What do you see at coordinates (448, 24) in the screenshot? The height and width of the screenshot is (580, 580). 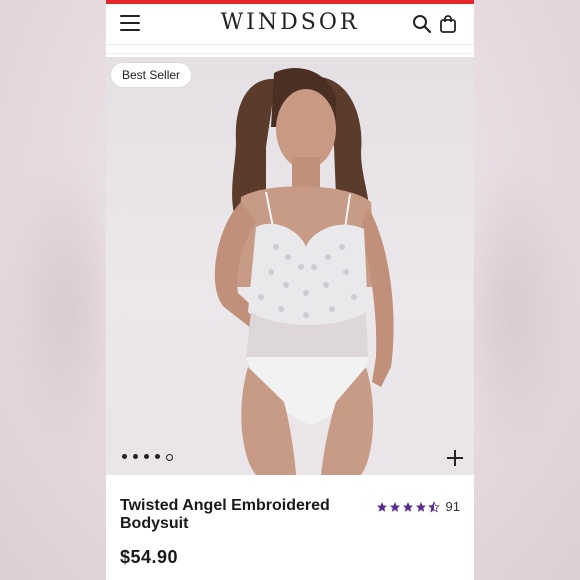 I see `shopping-bag-icon` at bounding box center [448, 24].